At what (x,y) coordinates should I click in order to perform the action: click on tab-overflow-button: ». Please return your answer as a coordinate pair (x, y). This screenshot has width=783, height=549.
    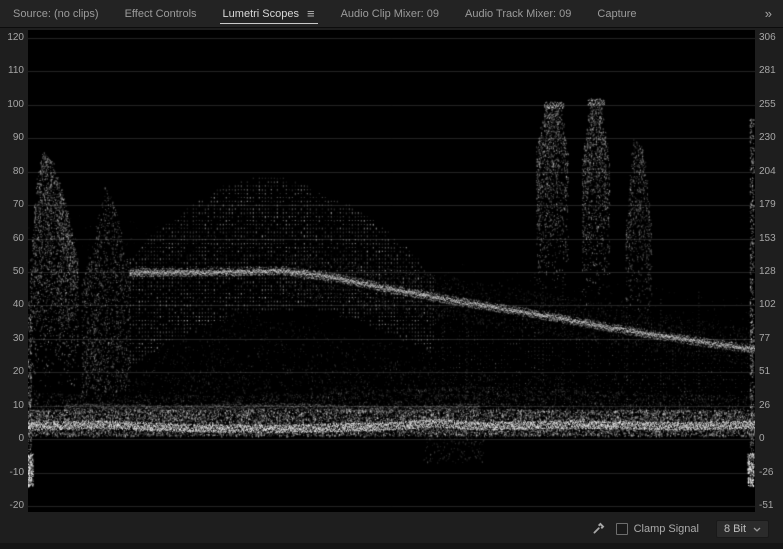
    Looking at the image, I should click on (768, 13).